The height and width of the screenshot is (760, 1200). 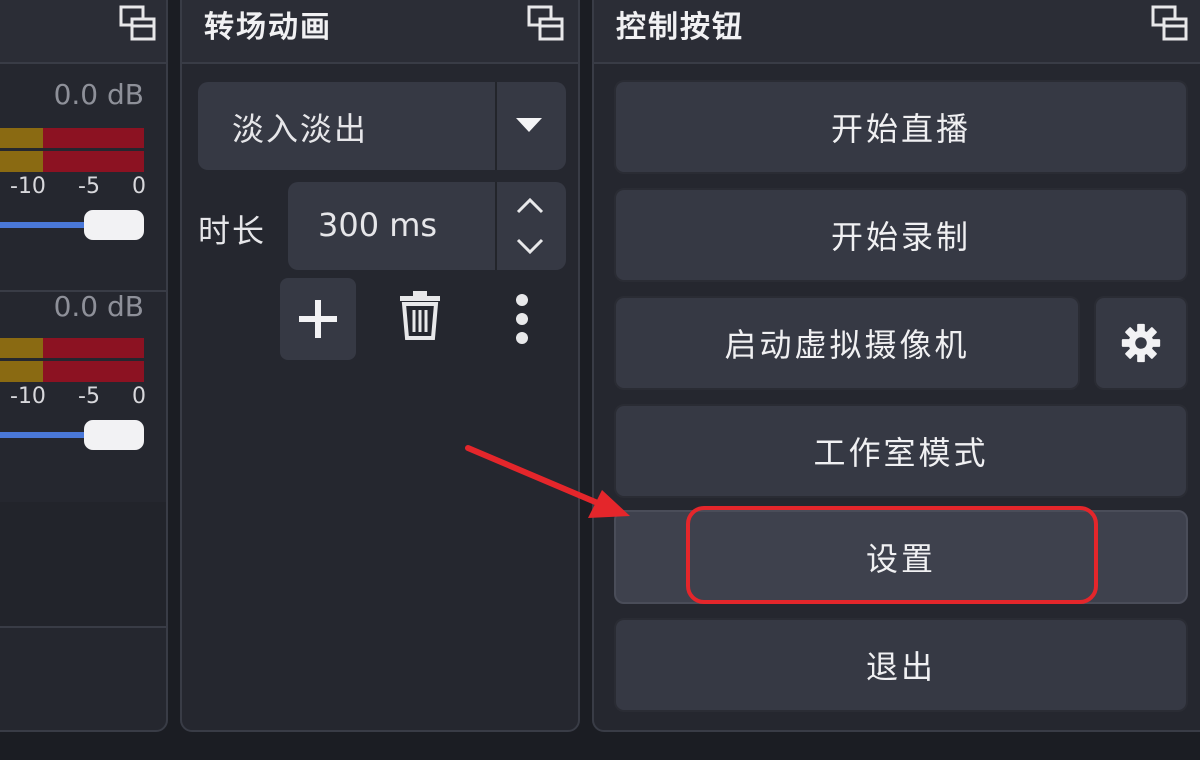 What do you see at coordinates (382, 126) in the screenshot?
I see `transition-select: 淡入淡出` at bounding box center [382, 126].